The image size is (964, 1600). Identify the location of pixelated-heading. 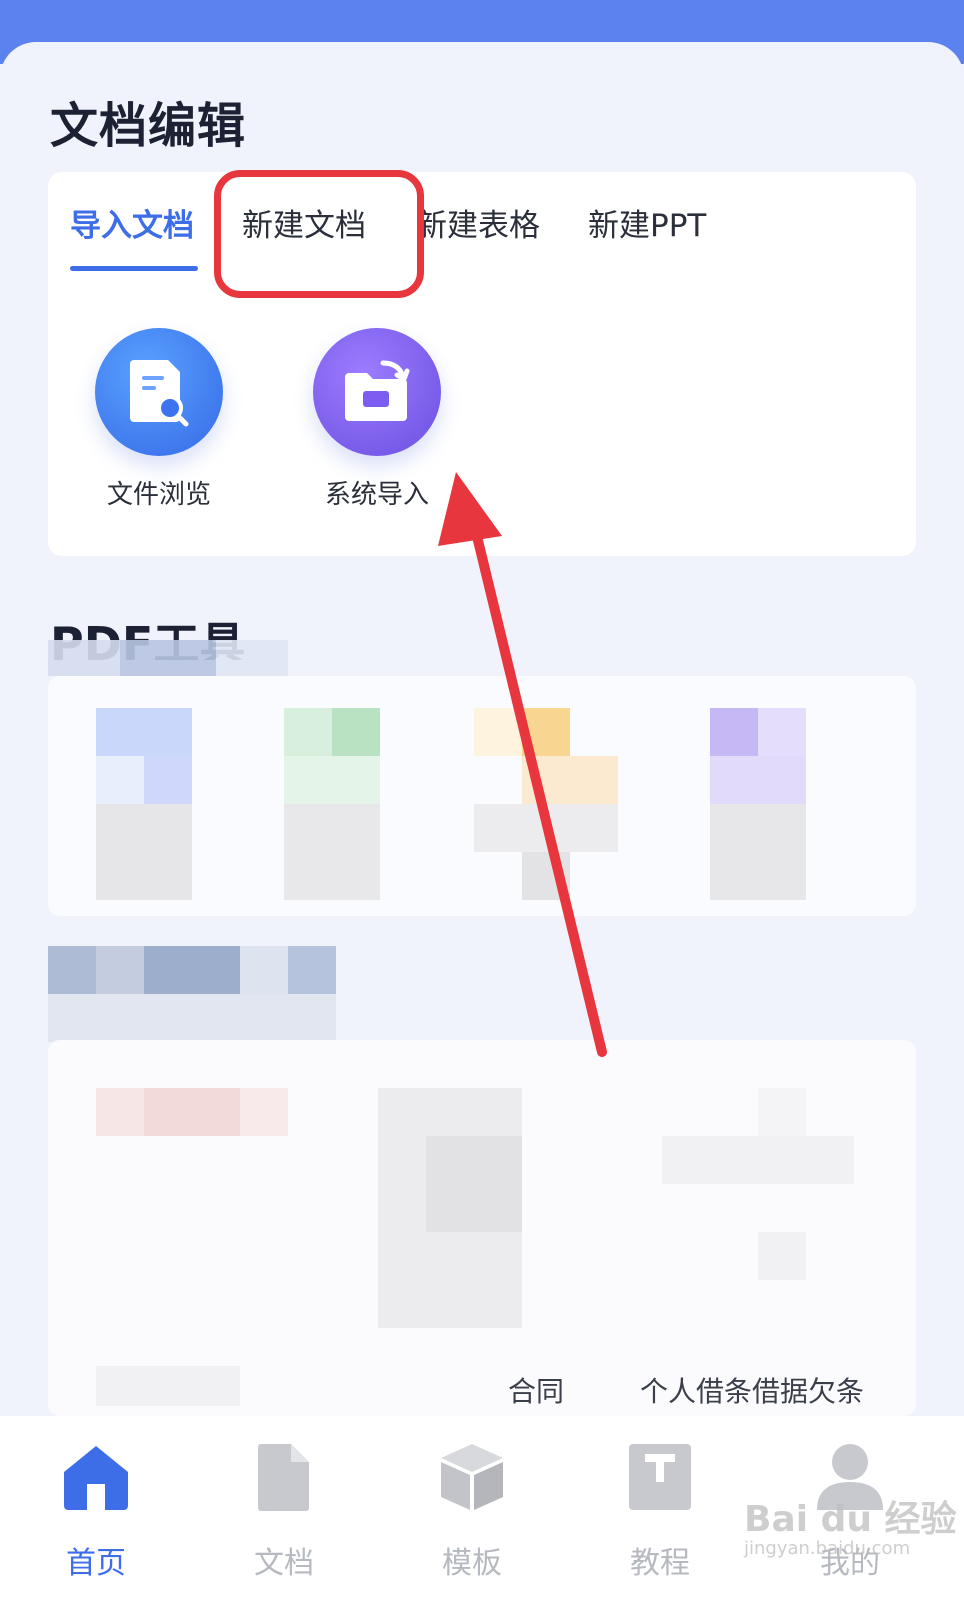
(192, 994).